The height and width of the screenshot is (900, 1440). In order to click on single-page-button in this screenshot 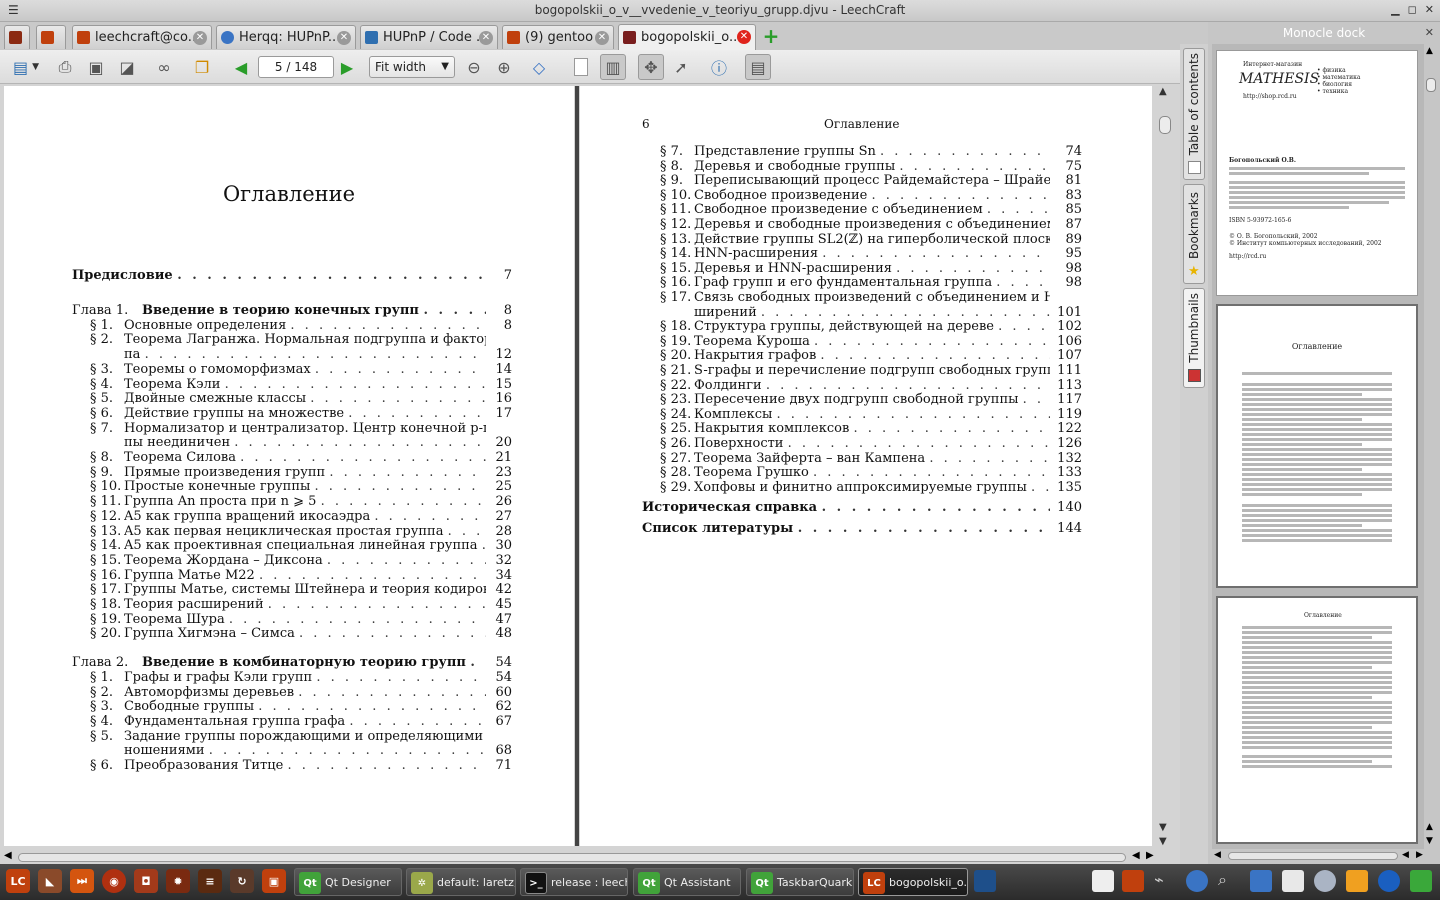, I will do `click(581, 67)`.